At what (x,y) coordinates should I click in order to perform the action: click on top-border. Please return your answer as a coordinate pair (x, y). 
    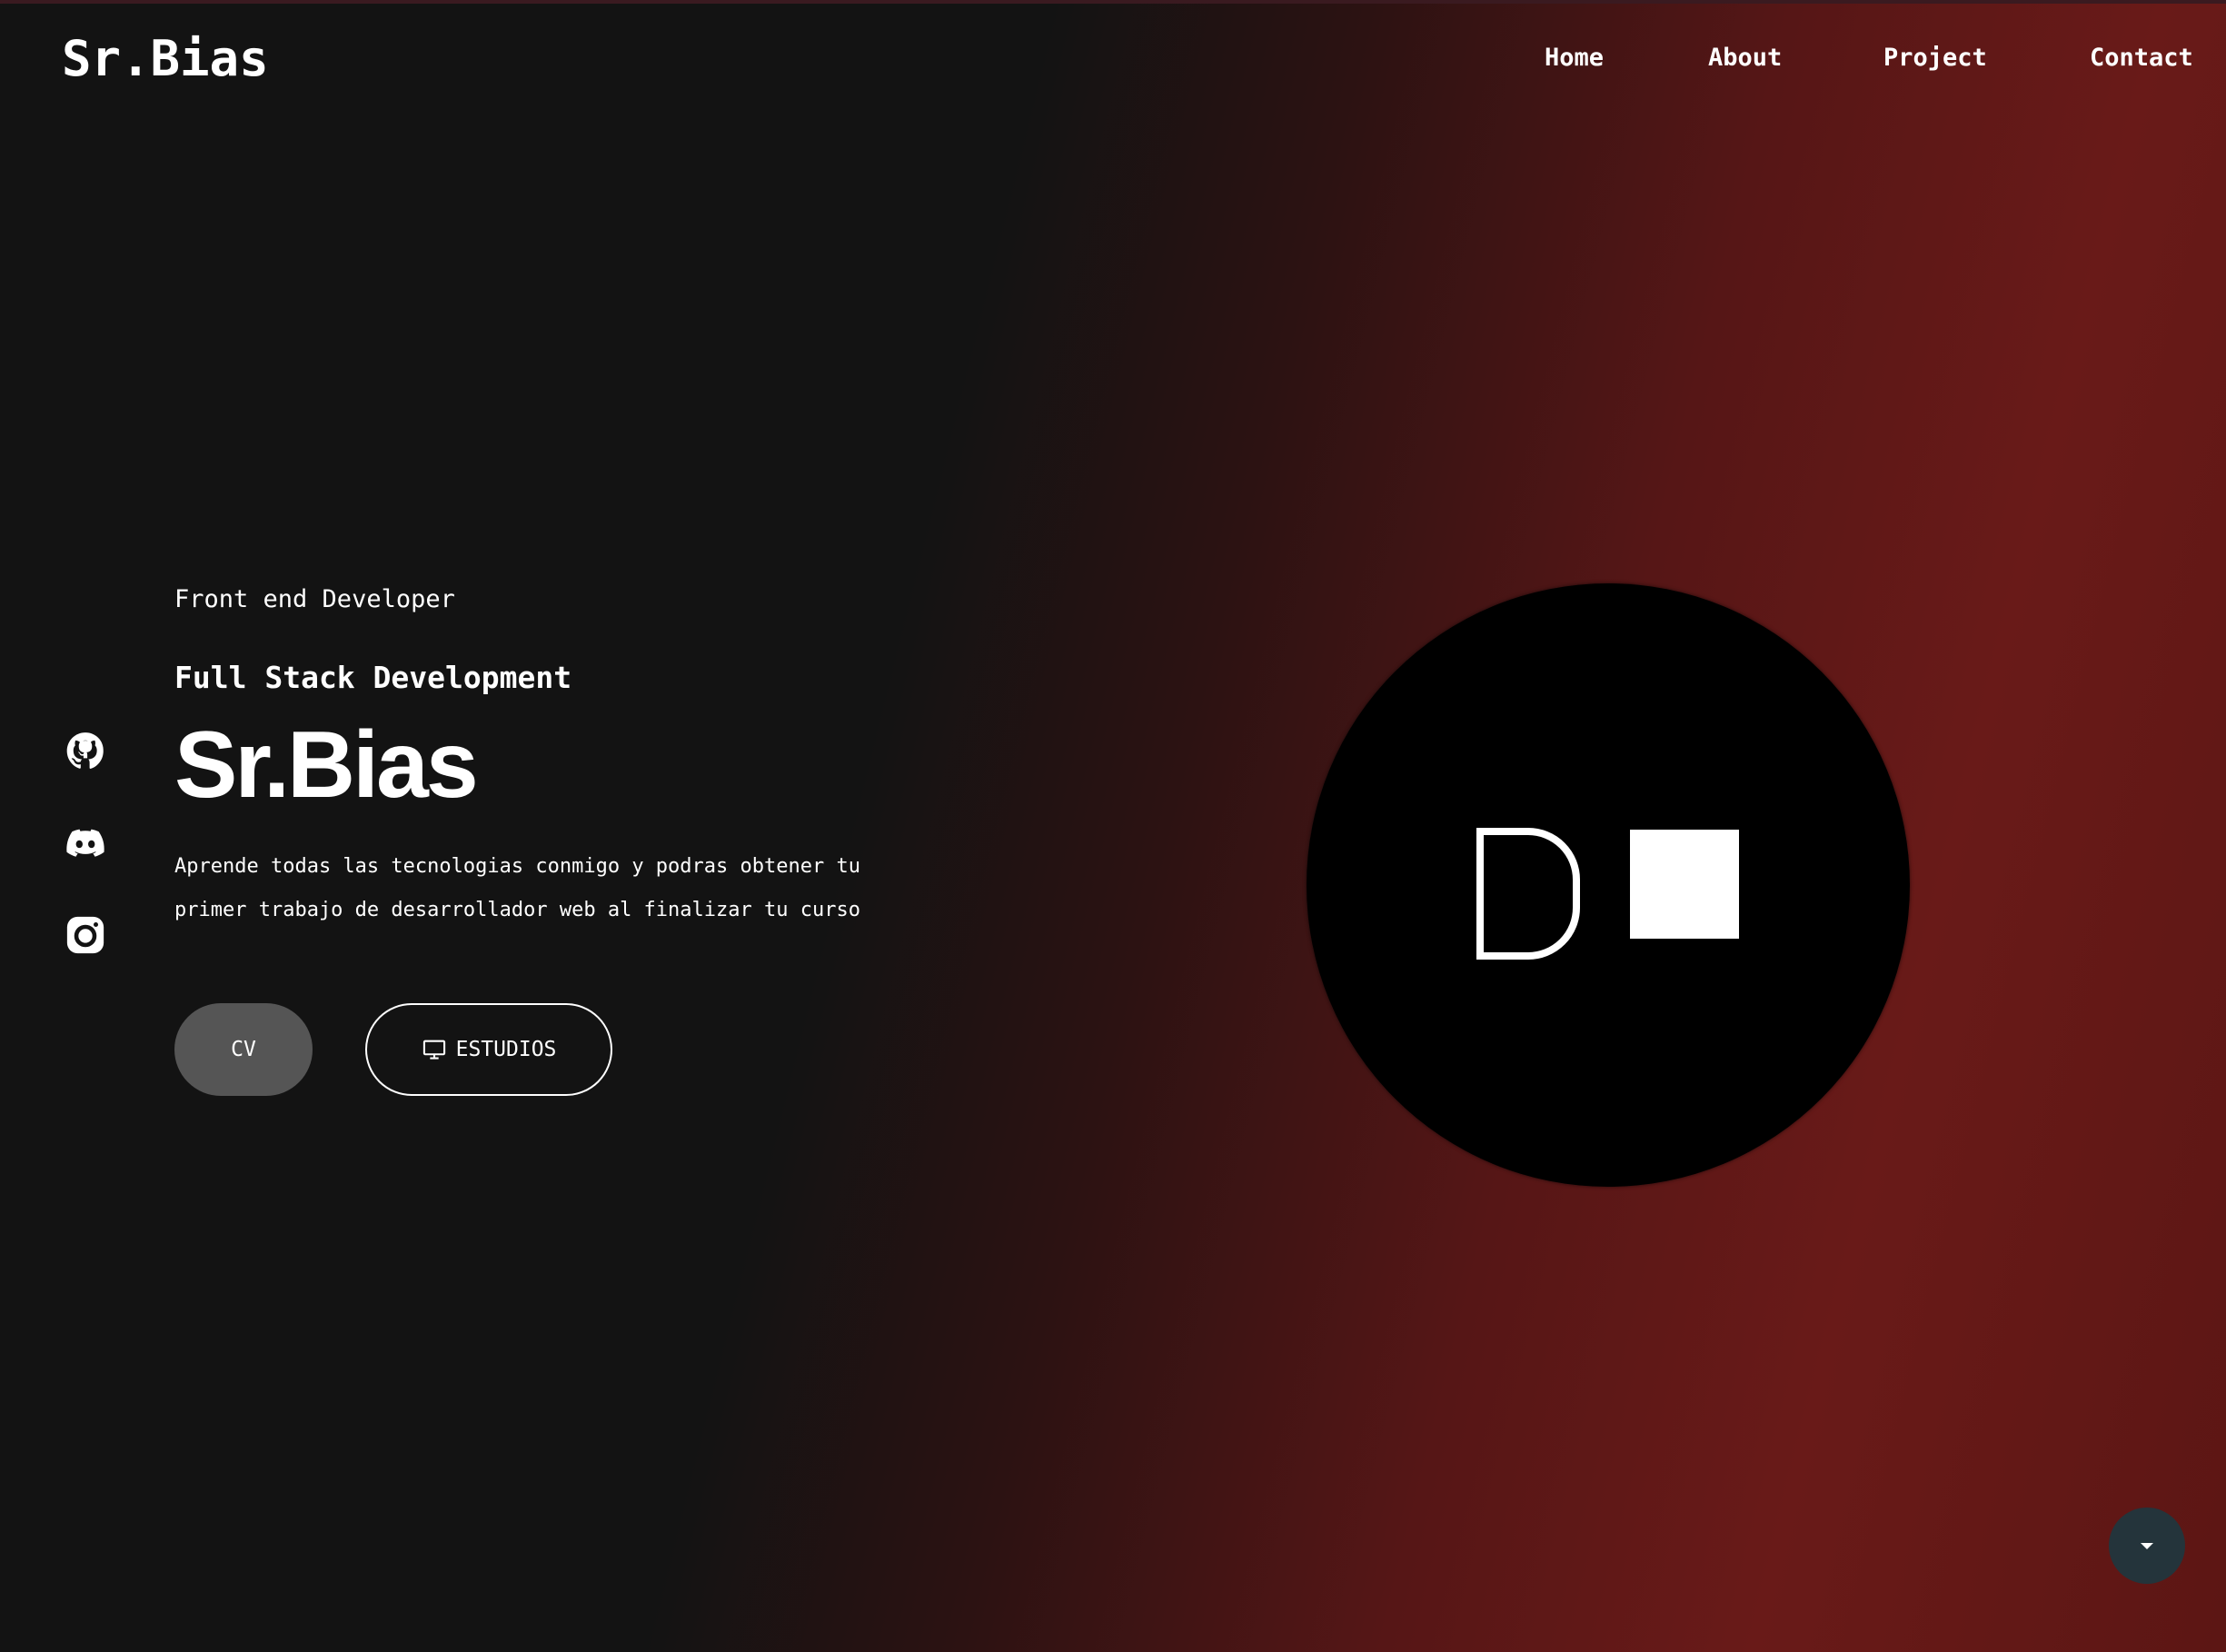
    Looking at the image, I should click on (1113, 2).